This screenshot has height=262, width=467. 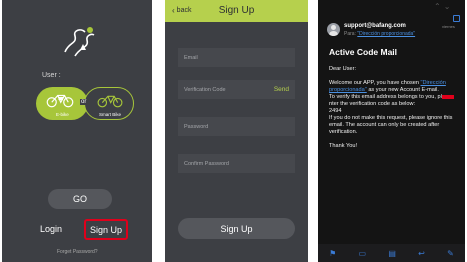 I want to click on email-subject: Active Code Mail, so click(x=363, y=52).